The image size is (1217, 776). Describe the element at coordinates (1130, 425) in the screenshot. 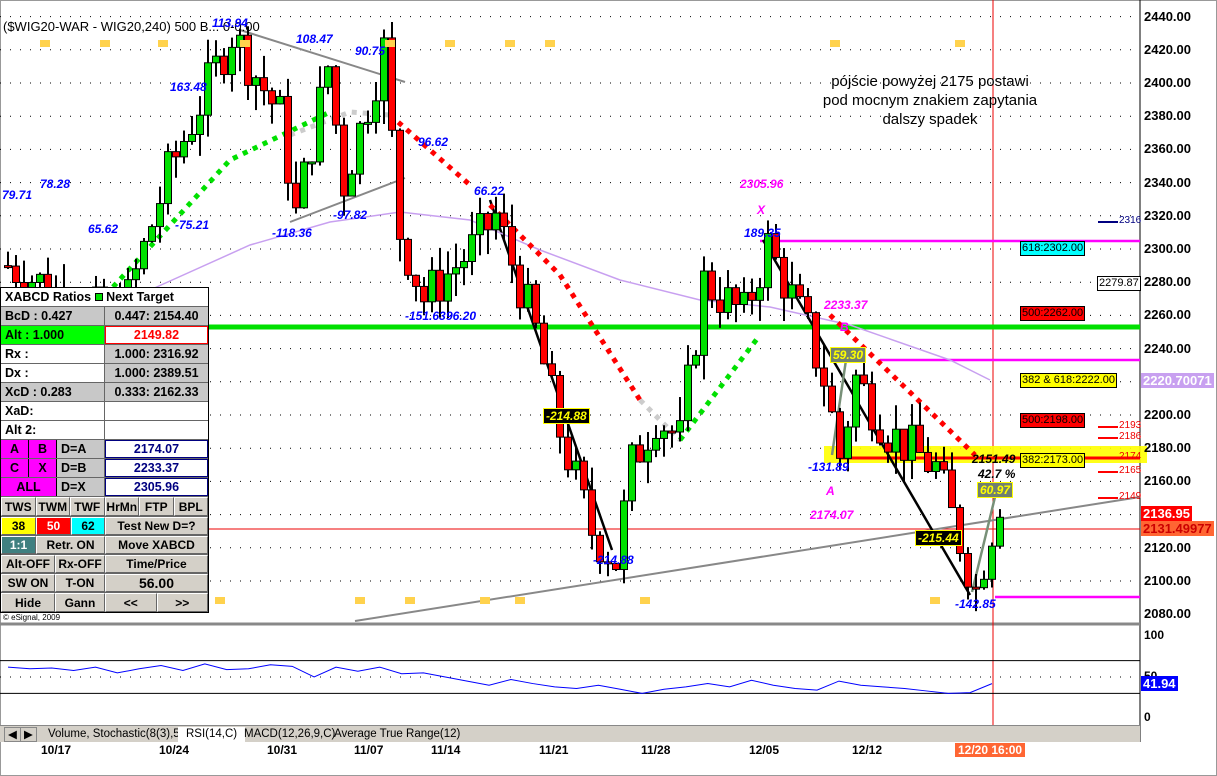

I see `projection-label: 2193` at that location.